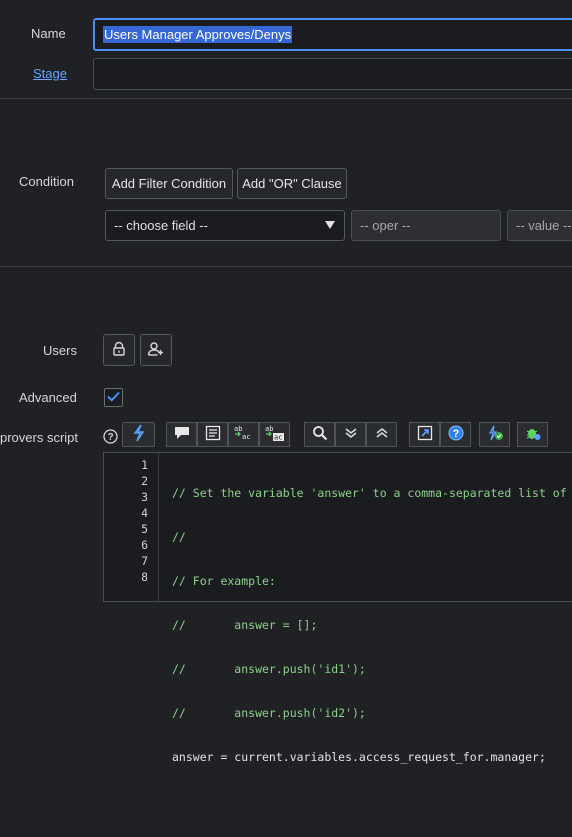  I want to click on add-me-button, so click(156, 350).